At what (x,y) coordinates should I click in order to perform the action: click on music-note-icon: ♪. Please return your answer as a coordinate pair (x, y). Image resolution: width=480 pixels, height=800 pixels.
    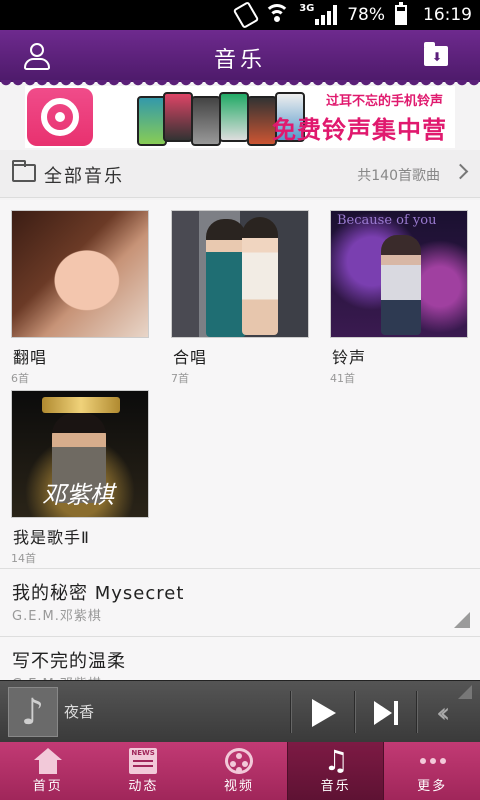
    Looking at the image, I should click on (32, 712).